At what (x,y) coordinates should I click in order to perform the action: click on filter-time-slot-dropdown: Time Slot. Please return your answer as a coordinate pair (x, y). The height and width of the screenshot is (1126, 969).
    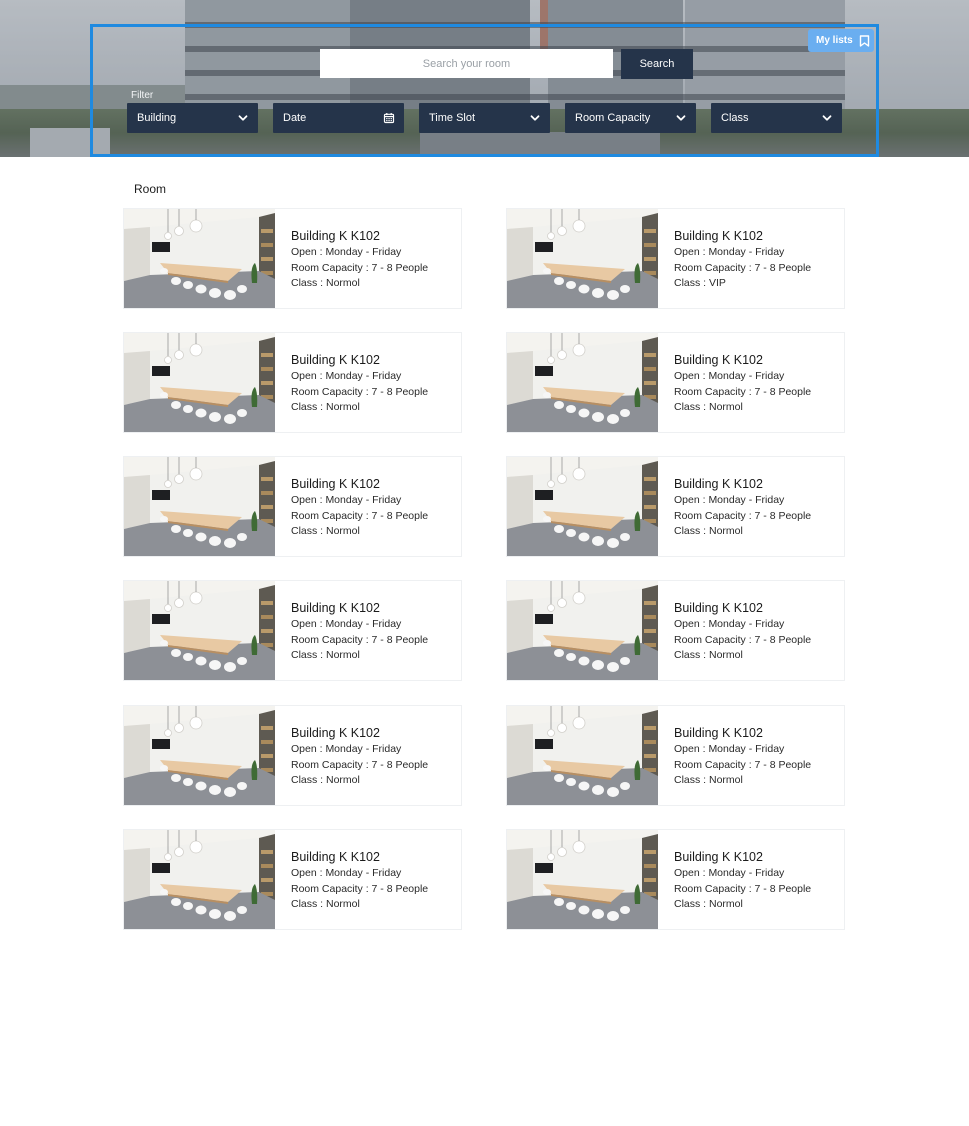
    Looking at the image, I should click on (484, 118).